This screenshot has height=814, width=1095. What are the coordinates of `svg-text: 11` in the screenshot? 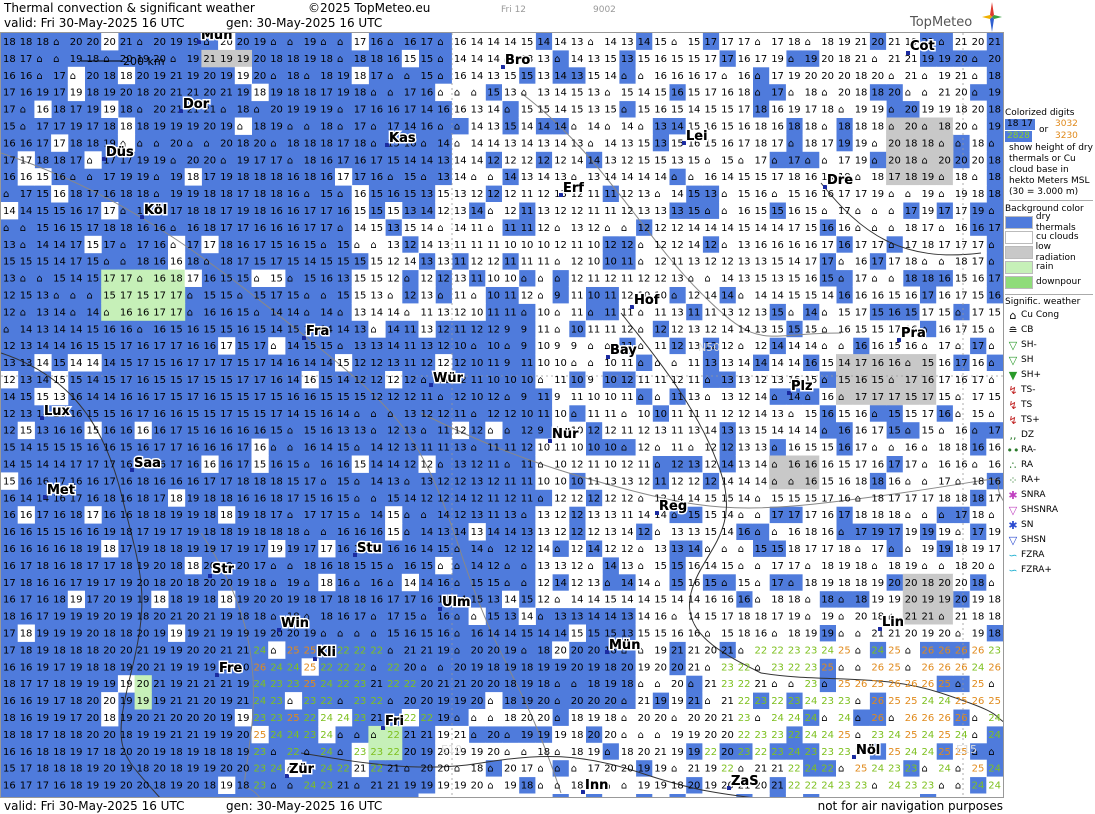 It's located at (493, 515).